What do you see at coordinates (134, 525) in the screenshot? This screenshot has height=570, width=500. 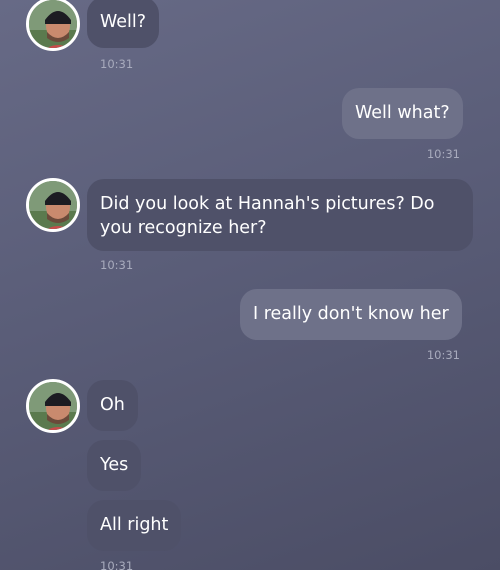 I see `message-bubble: All right` at bounding box center [134, 525].